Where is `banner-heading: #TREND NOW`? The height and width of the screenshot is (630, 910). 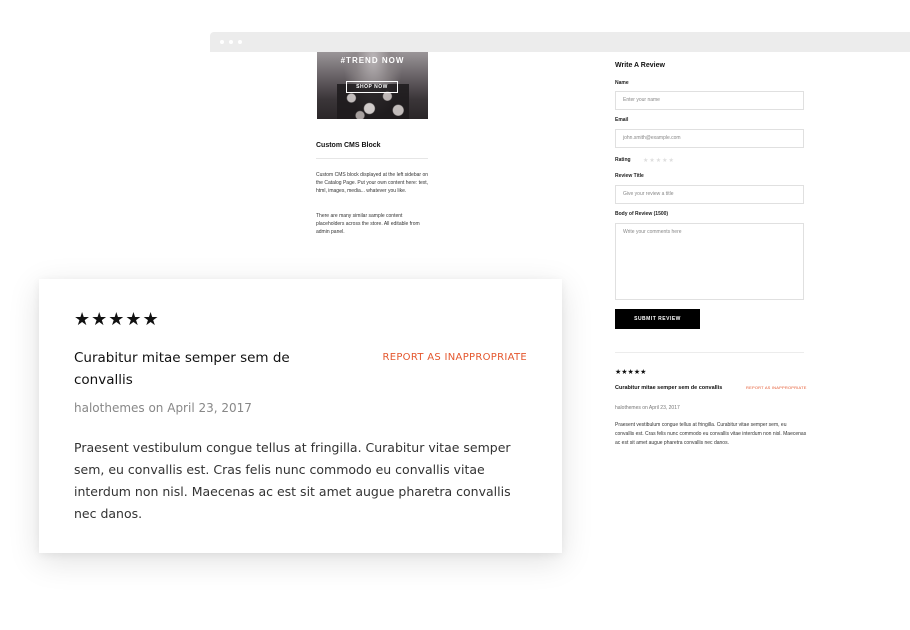 banner-heading: #TREND NOW is located at coordinates (372, 60).